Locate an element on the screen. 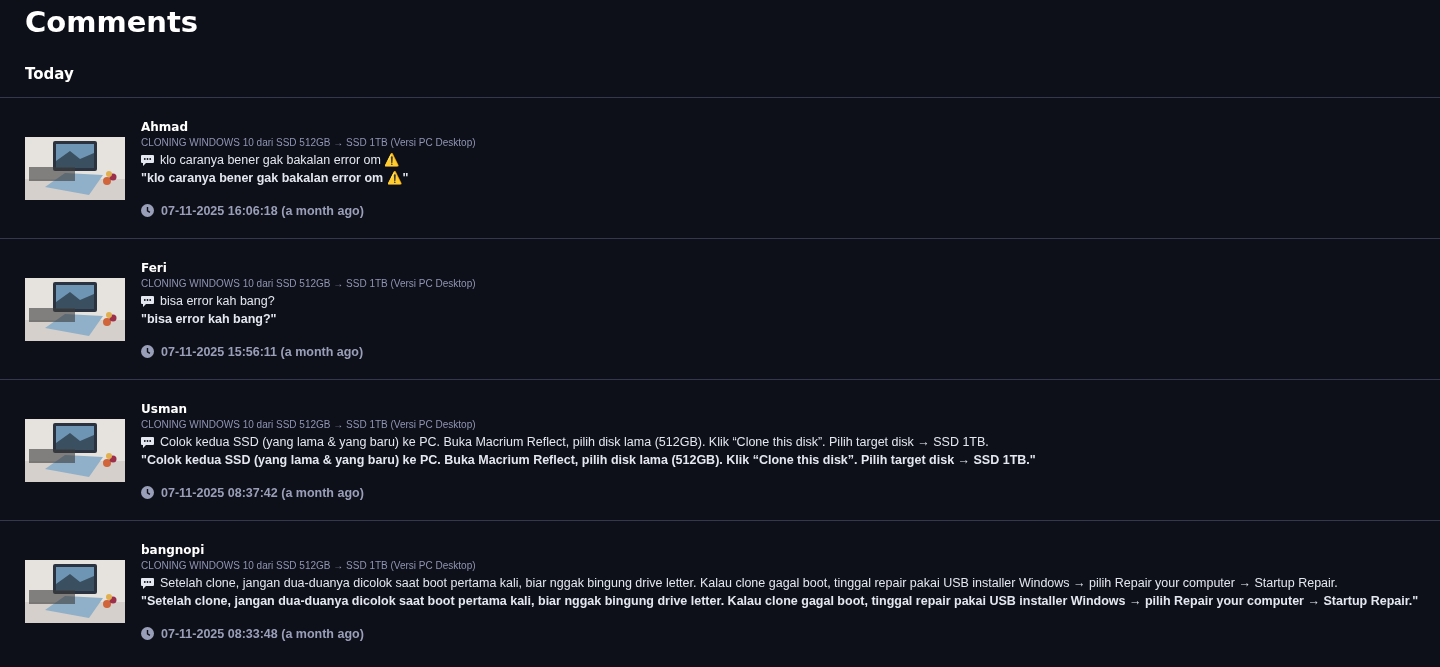  page-title: Comments is located at coordinates (112, 22).